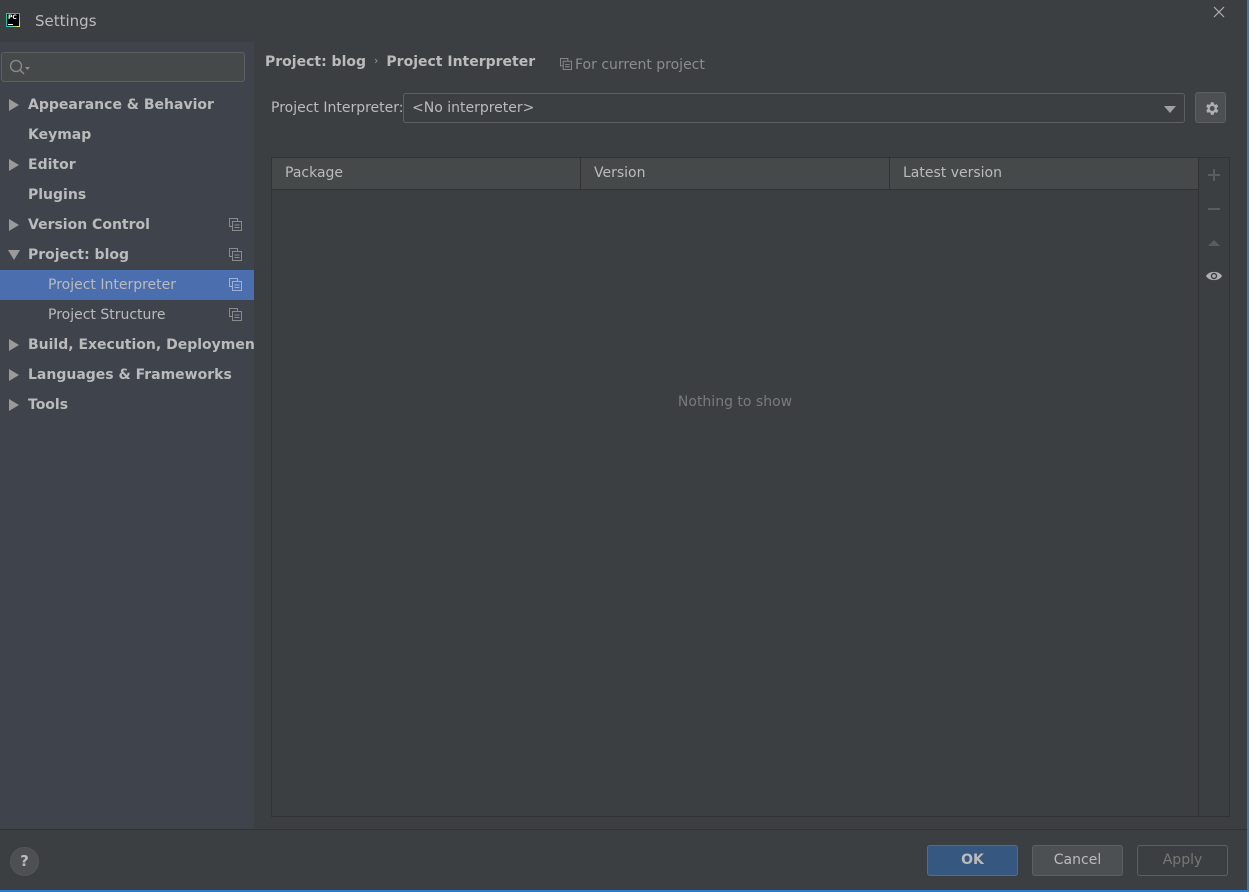  Describe the element at coordinates (60, 135) in the screenshot. I see `sidebar-item-label: Keymap` at that location.